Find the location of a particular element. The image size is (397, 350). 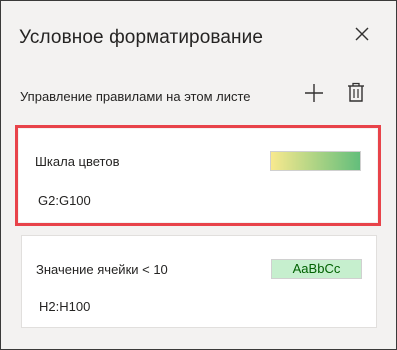

rules-header-label: Управление правилами на этом листе is located at coordinates (135, 96).